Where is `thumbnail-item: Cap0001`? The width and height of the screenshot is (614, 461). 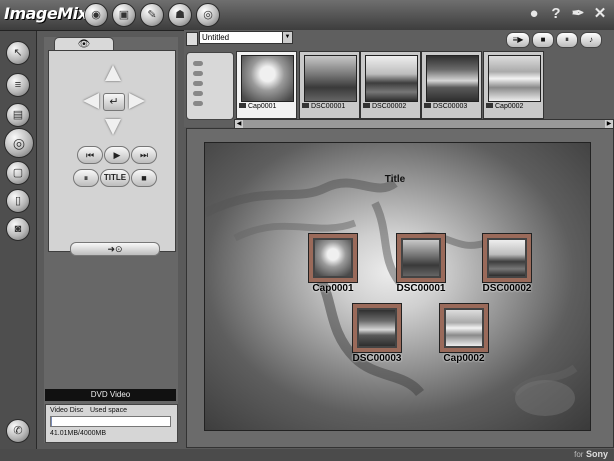 thumbnail-item: Cap0001 is located at coordinates (266, 85).